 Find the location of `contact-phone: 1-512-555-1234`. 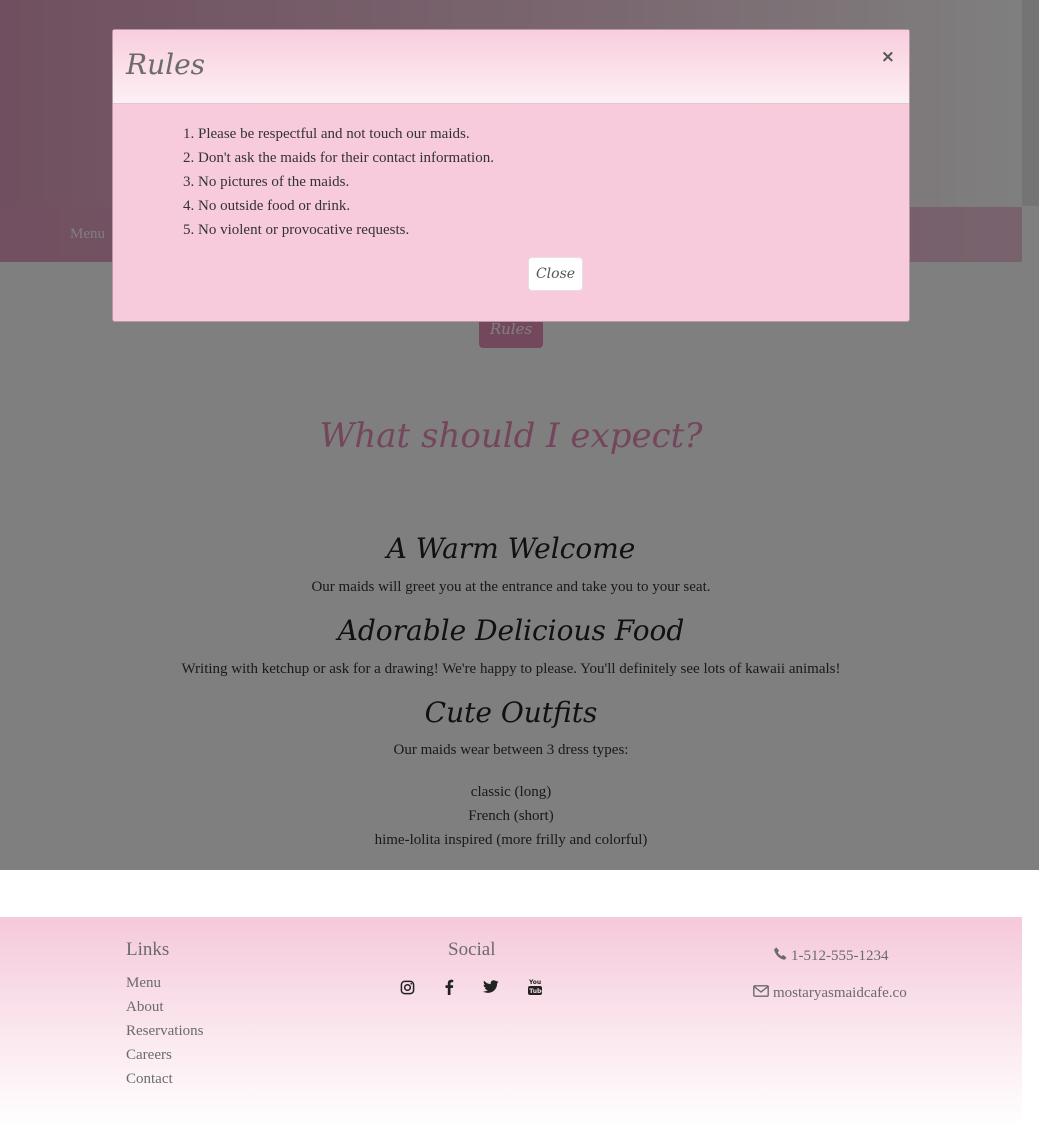

contact-phone: 1-512-555-1234 is located at coordinates (831, 956).